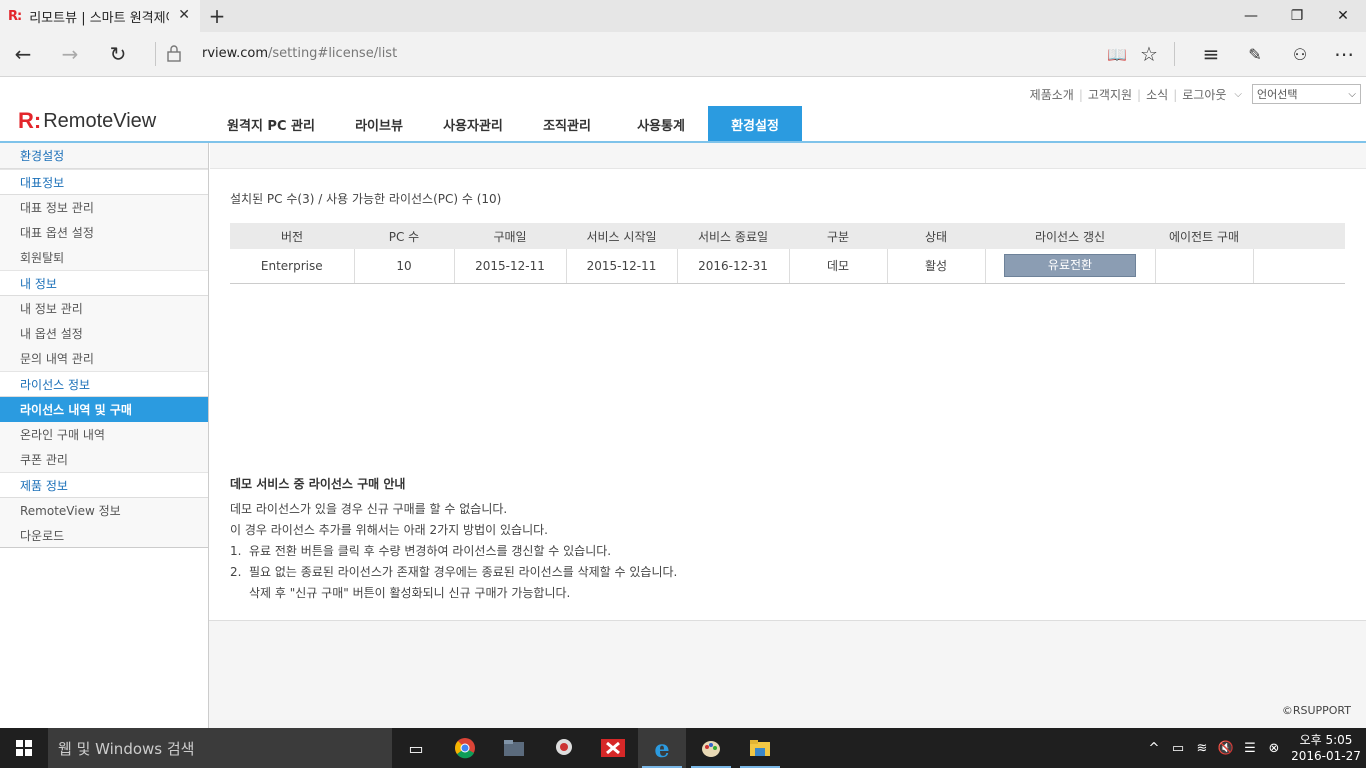 Image resolution: width=1366 pixels, height=768 pixels. I want to click on new-tab-icon: +, so click(217, 16).